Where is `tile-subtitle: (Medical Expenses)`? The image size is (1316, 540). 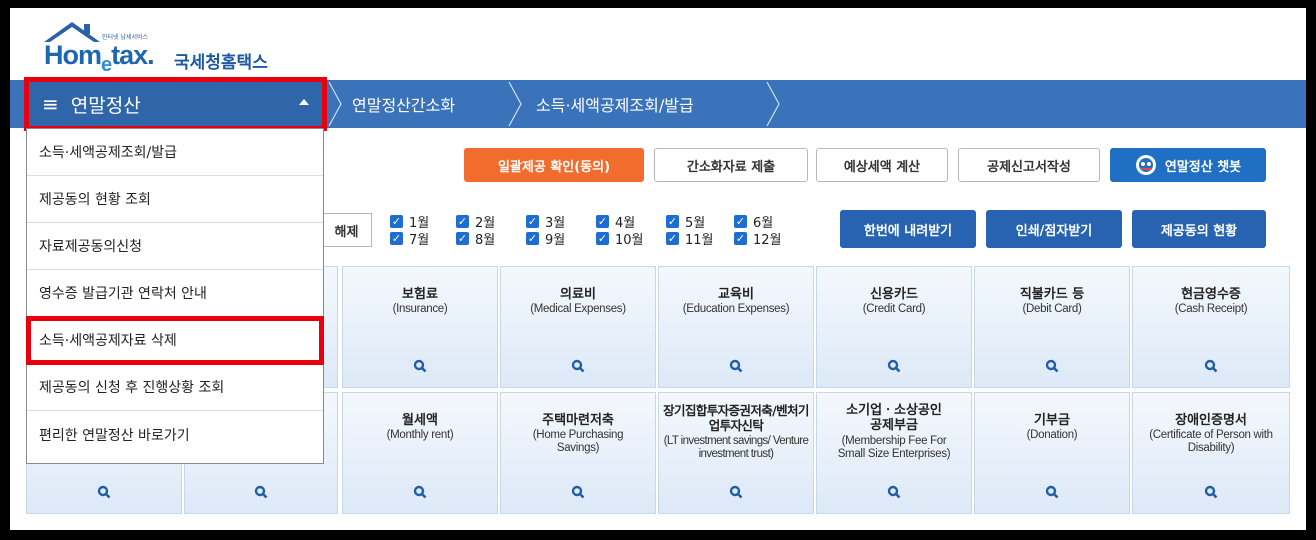
tile-subtitle: (Medical Expenses) is located at coordinates (578, 309).